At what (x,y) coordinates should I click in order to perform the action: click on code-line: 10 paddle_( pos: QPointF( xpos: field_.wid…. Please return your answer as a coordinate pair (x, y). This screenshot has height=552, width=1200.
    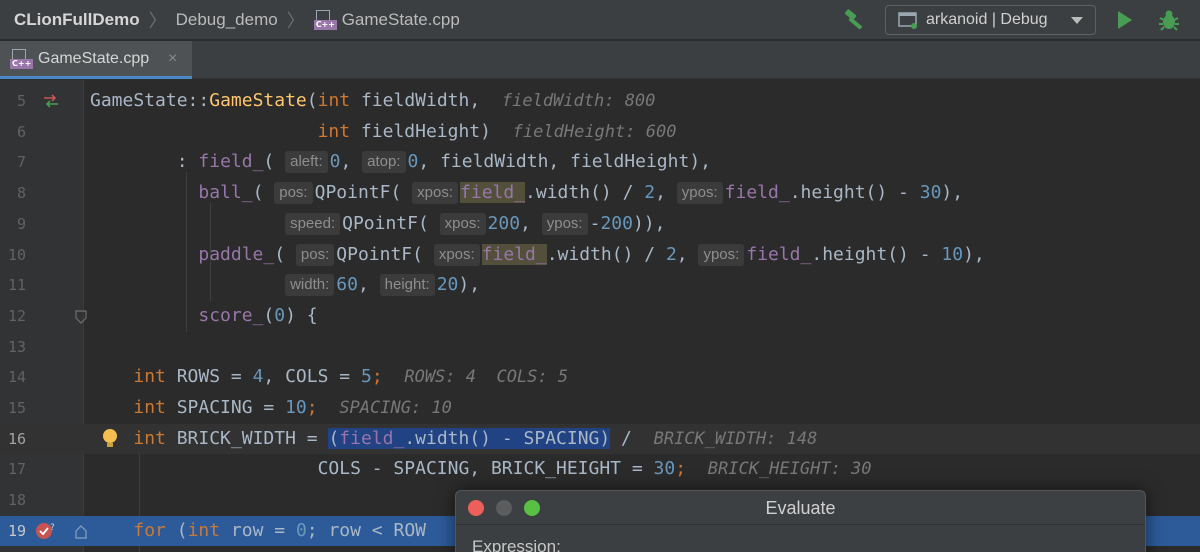
    Looking at the image, I should click on (600, 255).